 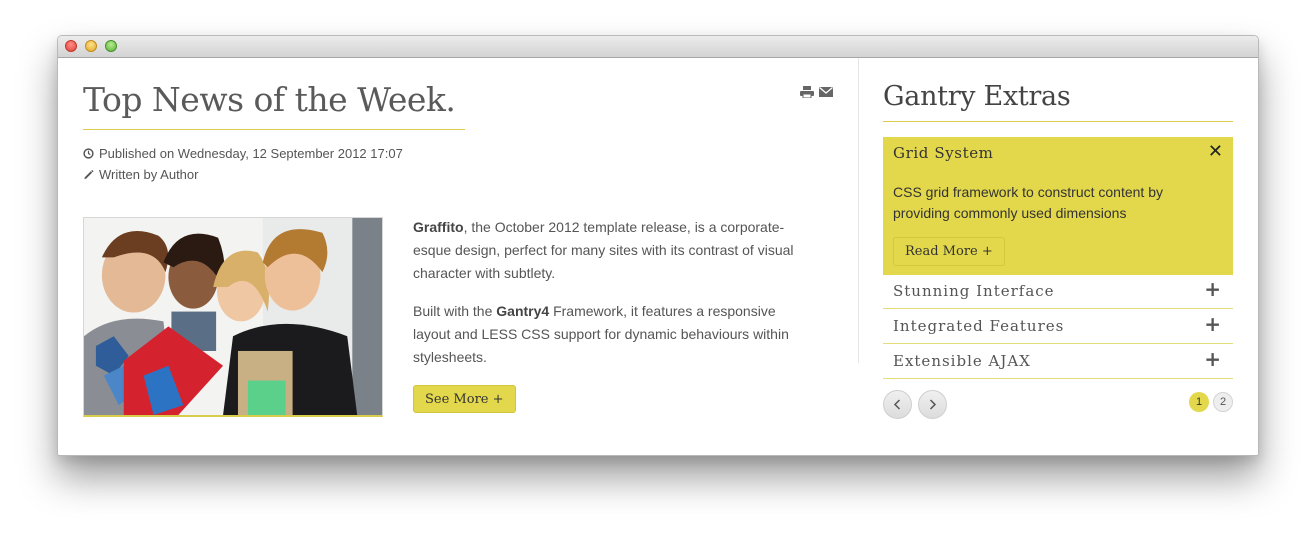 I want to click on chevron-right-icon, so click(x=933, y=404).